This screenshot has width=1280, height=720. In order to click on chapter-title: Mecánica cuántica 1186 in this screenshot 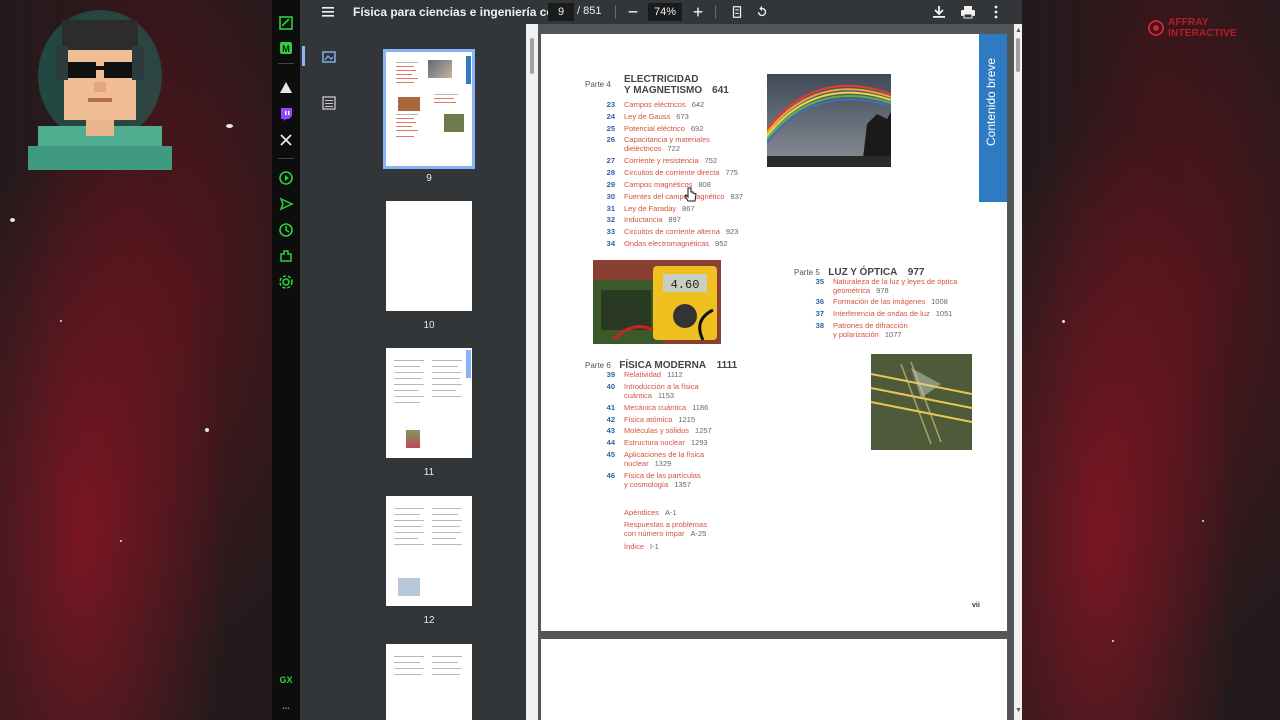, I will do `click(666, 407)`.